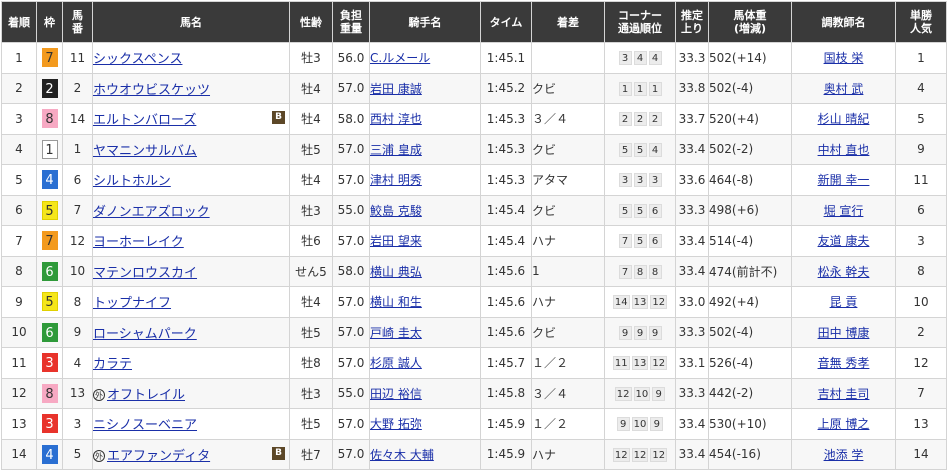 This screenshot has height=475, width=947. Describe the element at coordinates (655, 271) in the screenshot. I see `corner-position: 8` at that location.